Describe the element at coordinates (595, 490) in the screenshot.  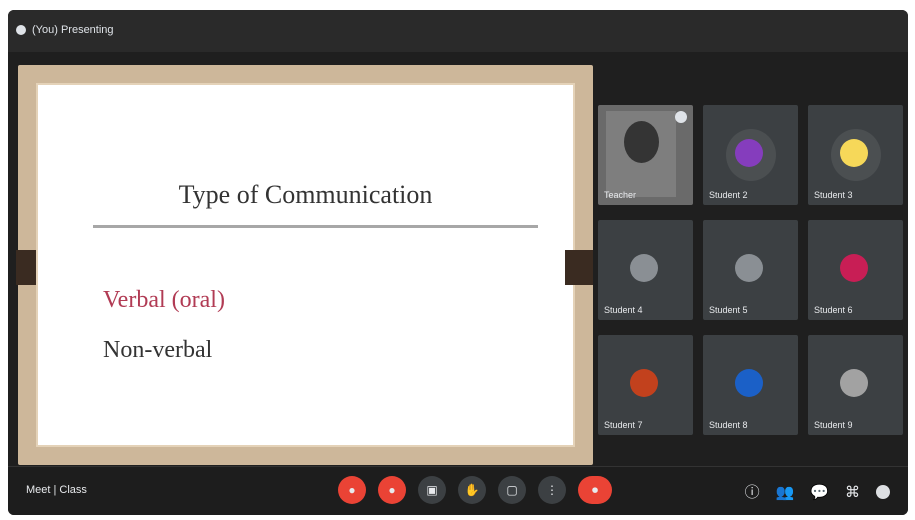
I see `end-call-icon: ⏺` at that location.